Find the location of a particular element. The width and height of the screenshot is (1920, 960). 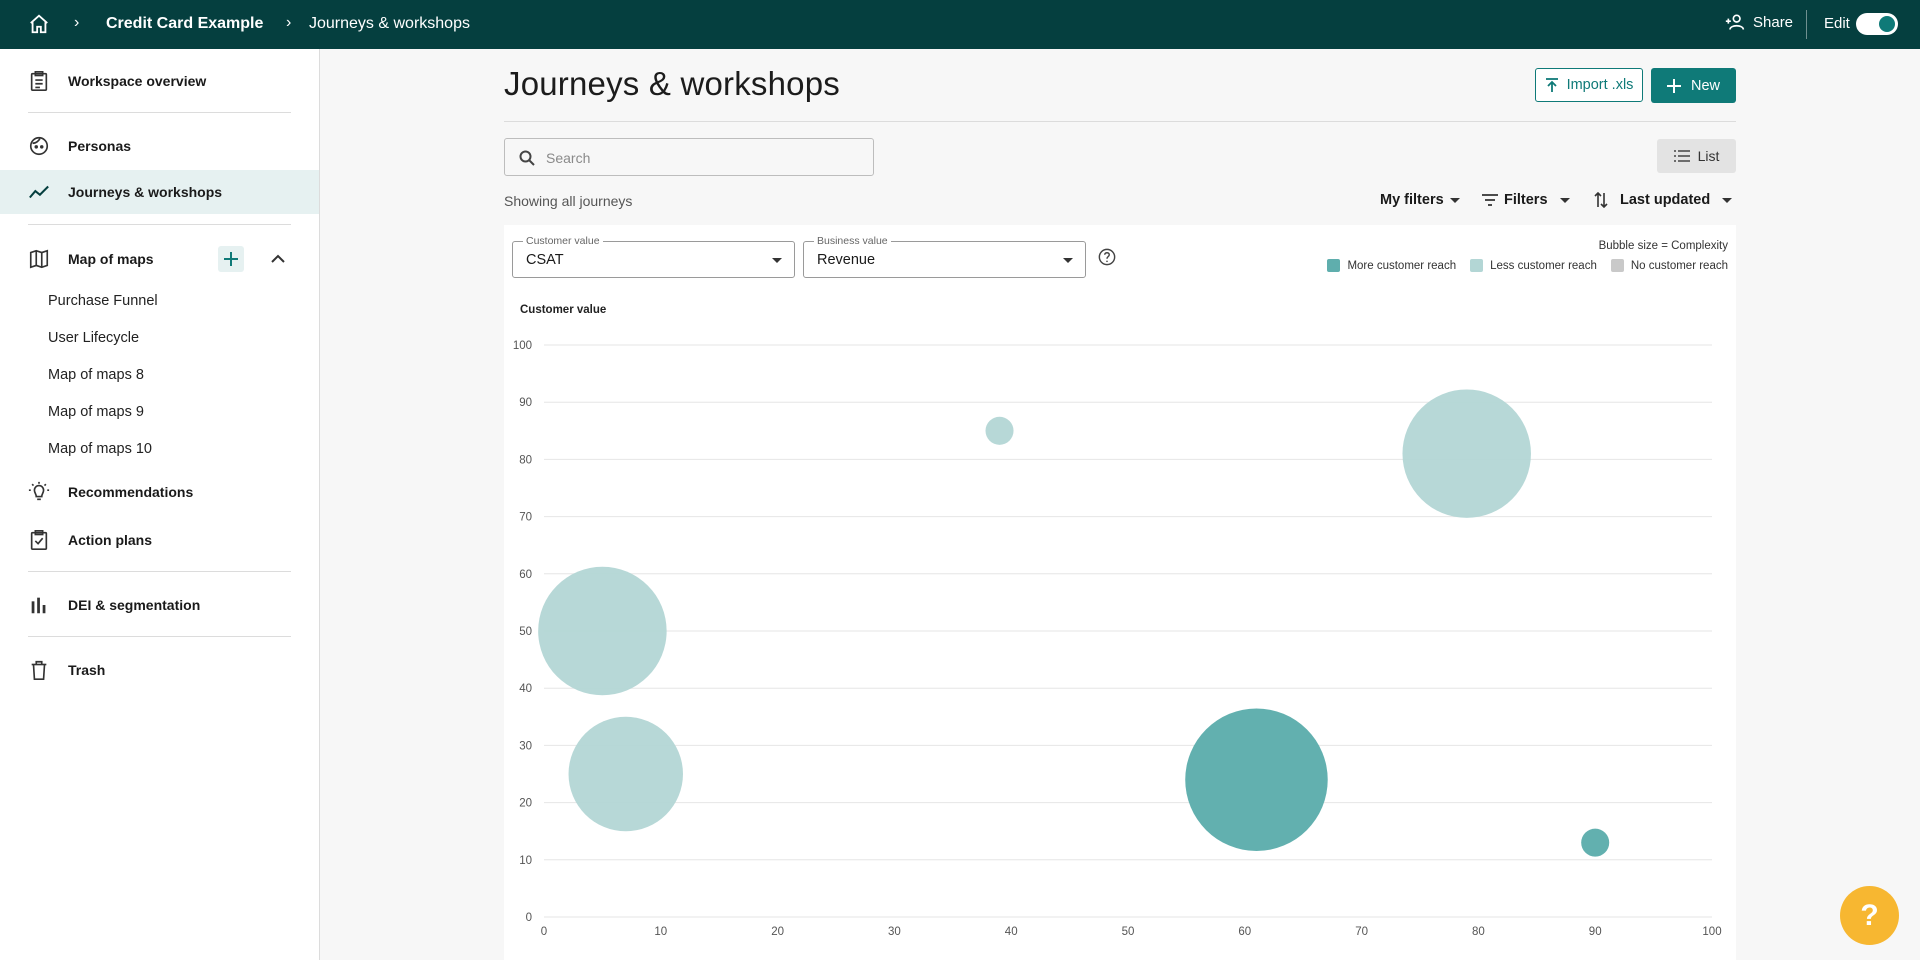

sidebar-item-action-plans: Action plans is located at coordinates (159, 540).